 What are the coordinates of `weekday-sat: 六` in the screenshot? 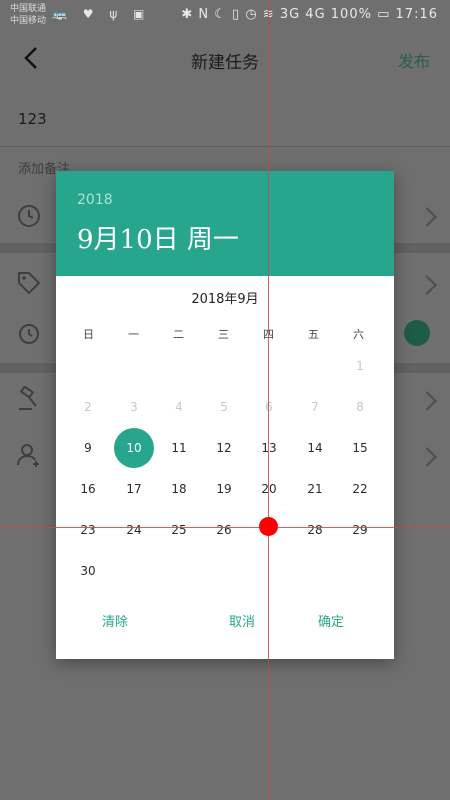 It's located at (358, 334).